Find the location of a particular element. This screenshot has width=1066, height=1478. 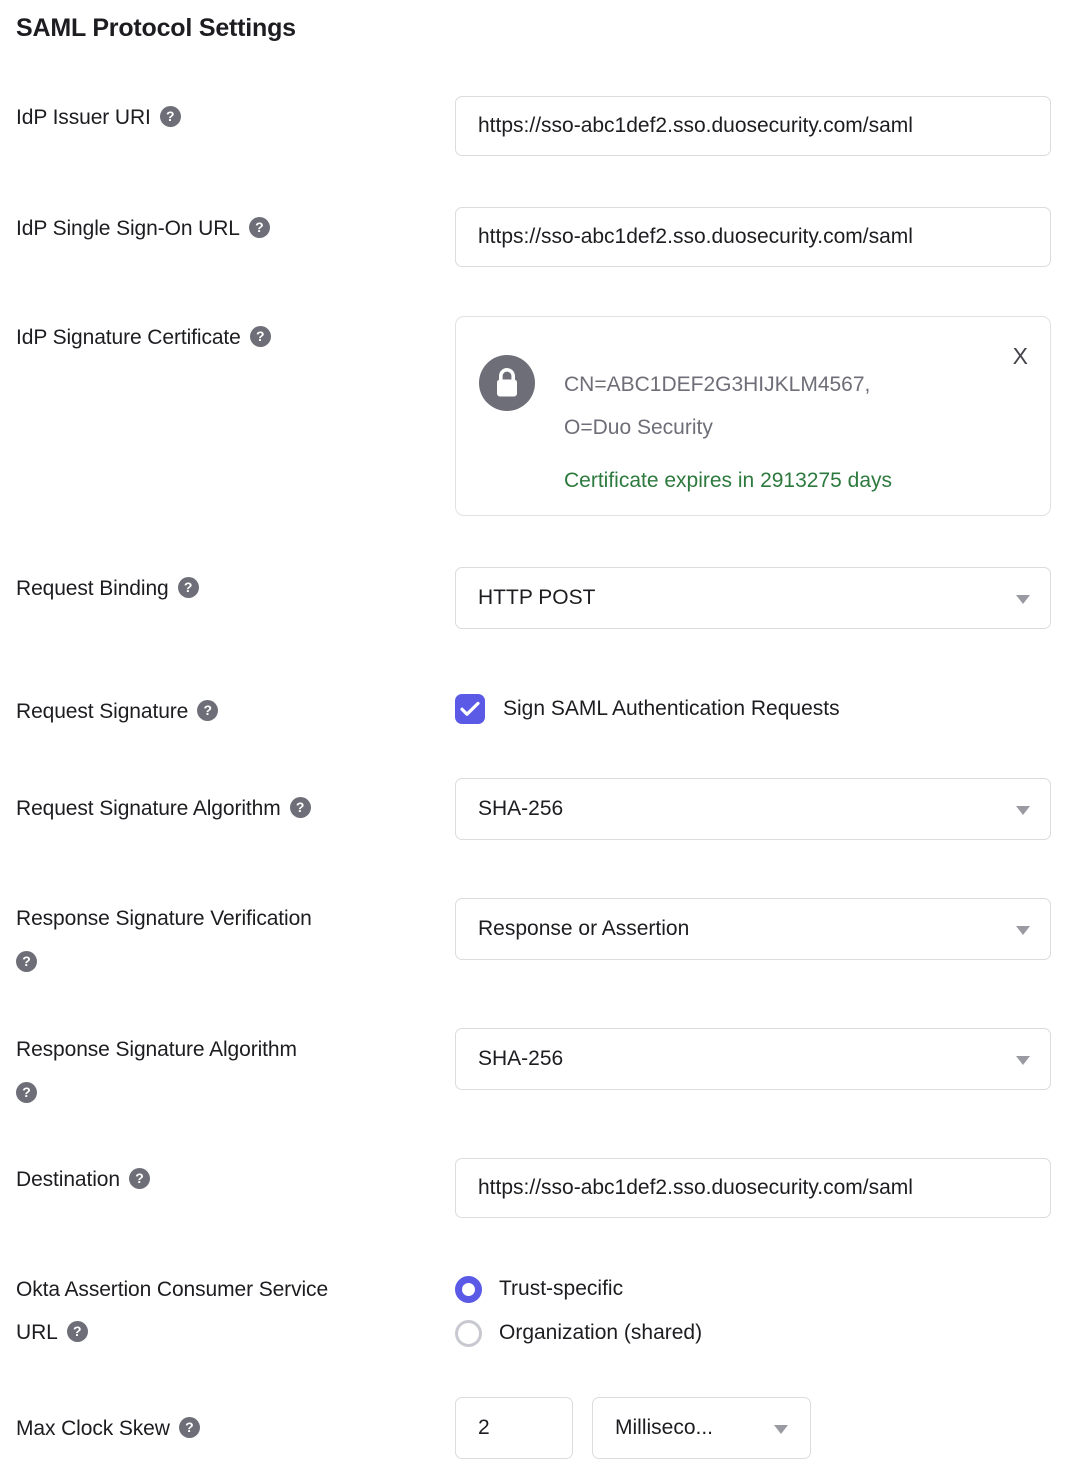

label-text: Response Signature Verification is located at coordinates (164, 918).